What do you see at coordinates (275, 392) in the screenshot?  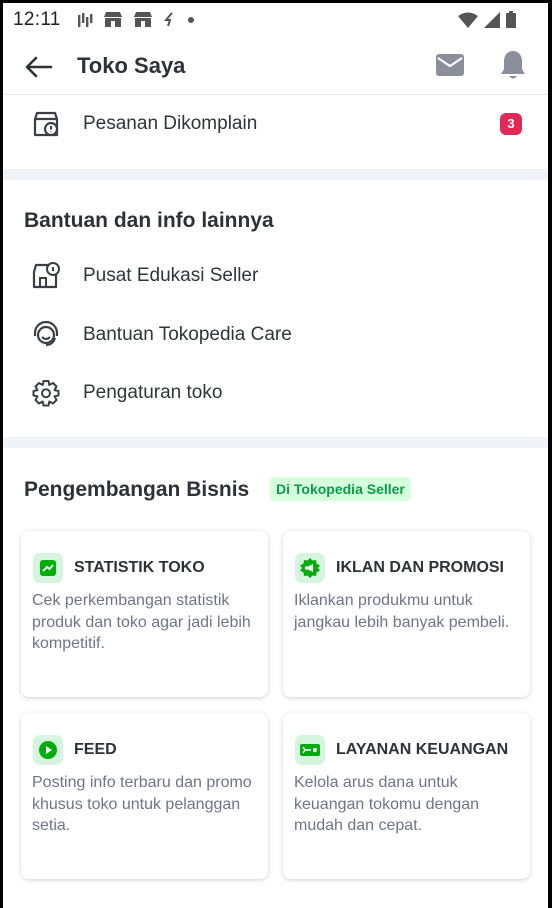 I see `help-item-store-settings: Pengaturan toko` at bounding box center [275, 392].